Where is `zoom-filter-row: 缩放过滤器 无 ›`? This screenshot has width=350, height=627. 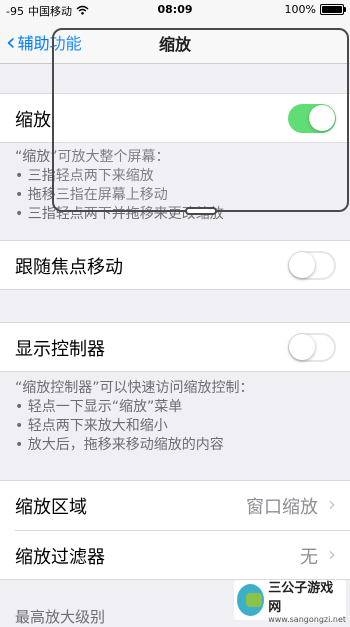
zoom-filter-row: 缩放过滤器 无 › is located at coordinates (175, 556).